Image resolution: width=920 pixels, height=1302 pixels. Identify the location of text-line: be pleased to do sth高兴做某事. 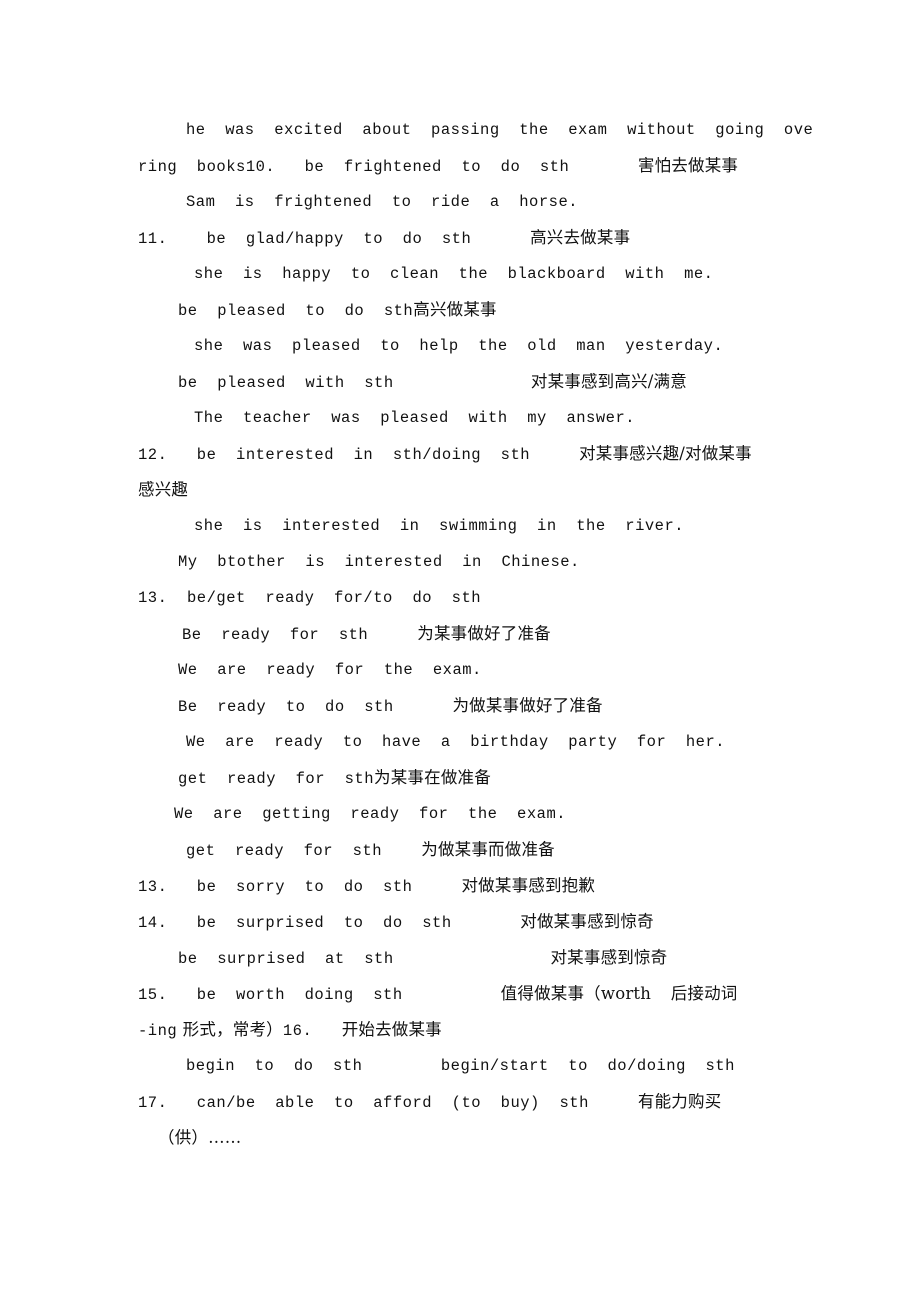
(462, 310).